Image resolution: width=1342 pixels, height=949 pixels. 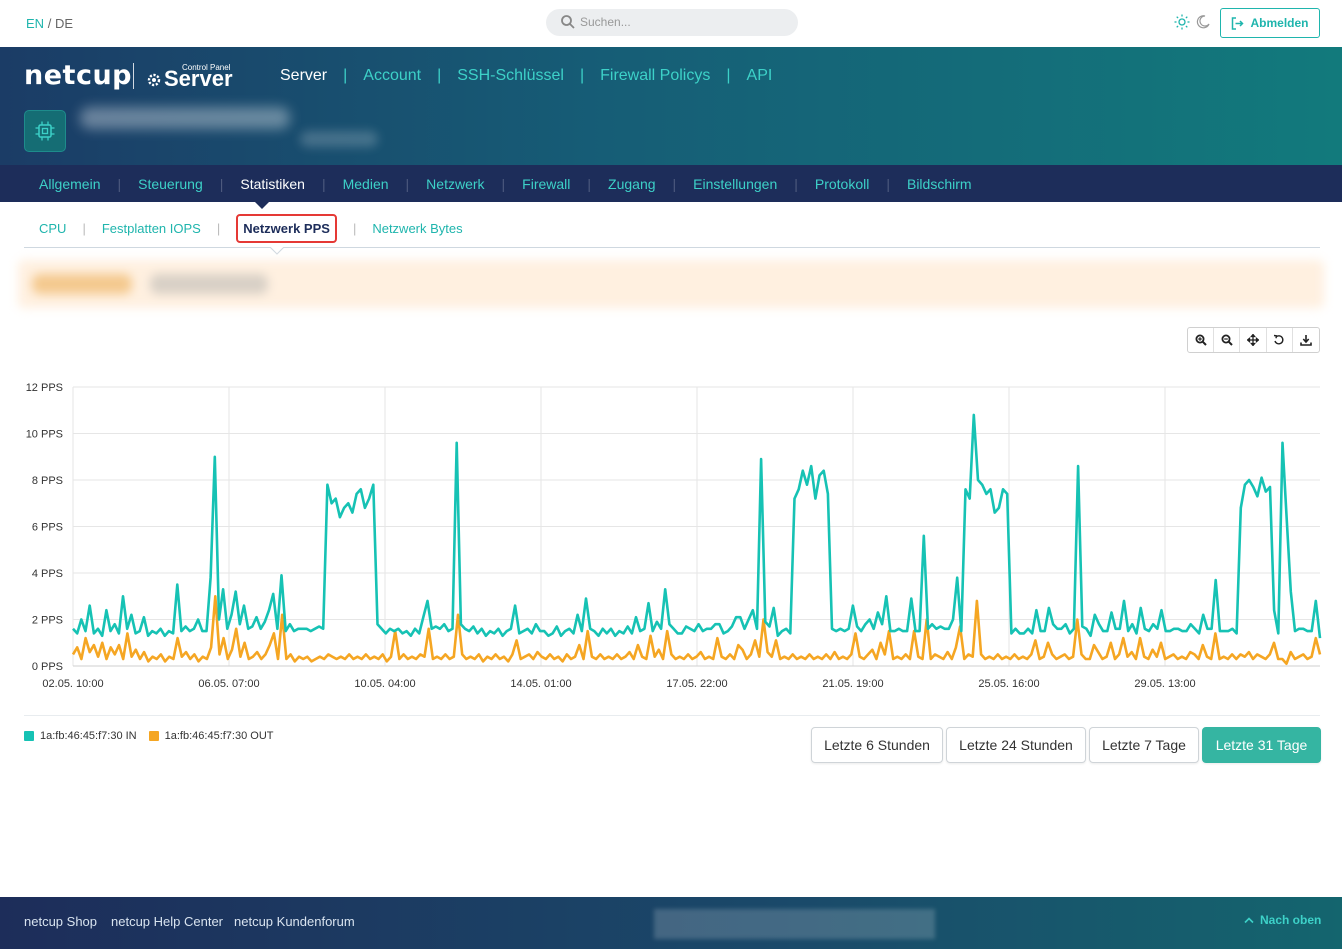 I want to click on gear-icon, so click(x=154, y=80).